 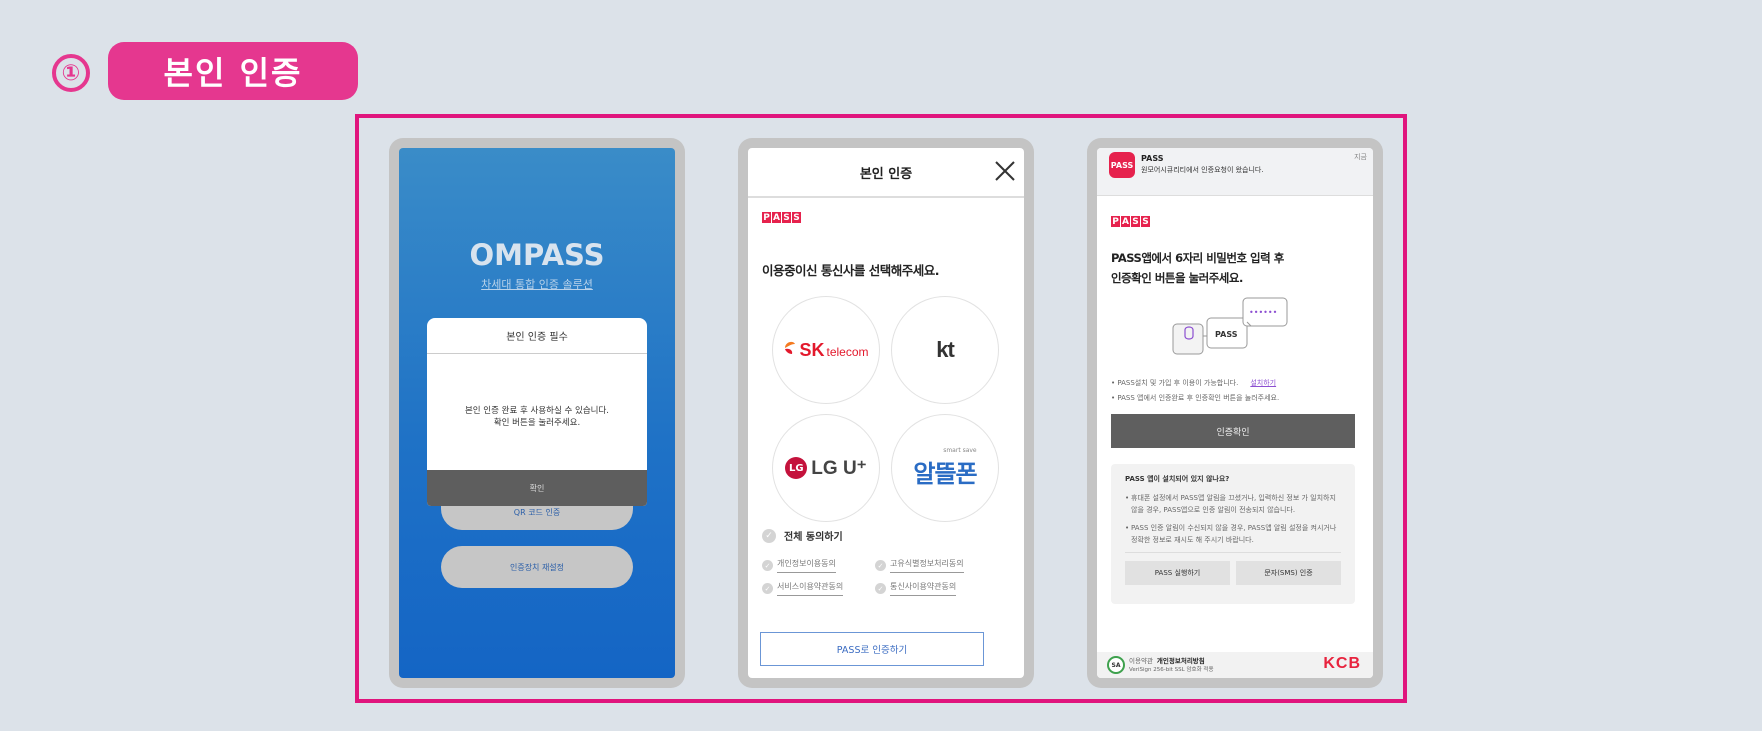 I want to click on lg-uplus-text: LG U⁺, so click(x=839, y=468).